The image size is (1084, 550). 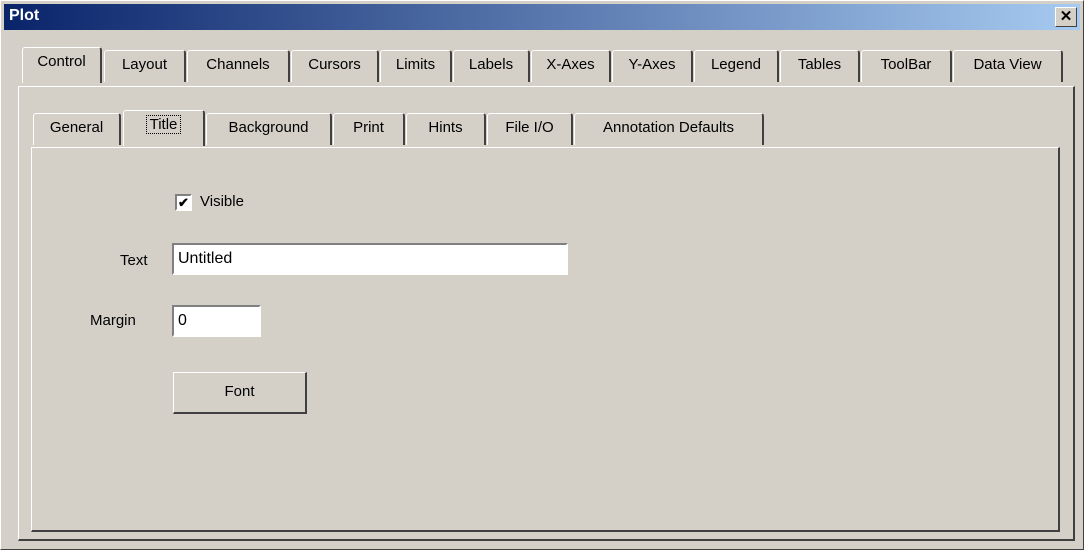 I want to click on tab-y-axes: Y-Axes, so click(x=652, y=66).